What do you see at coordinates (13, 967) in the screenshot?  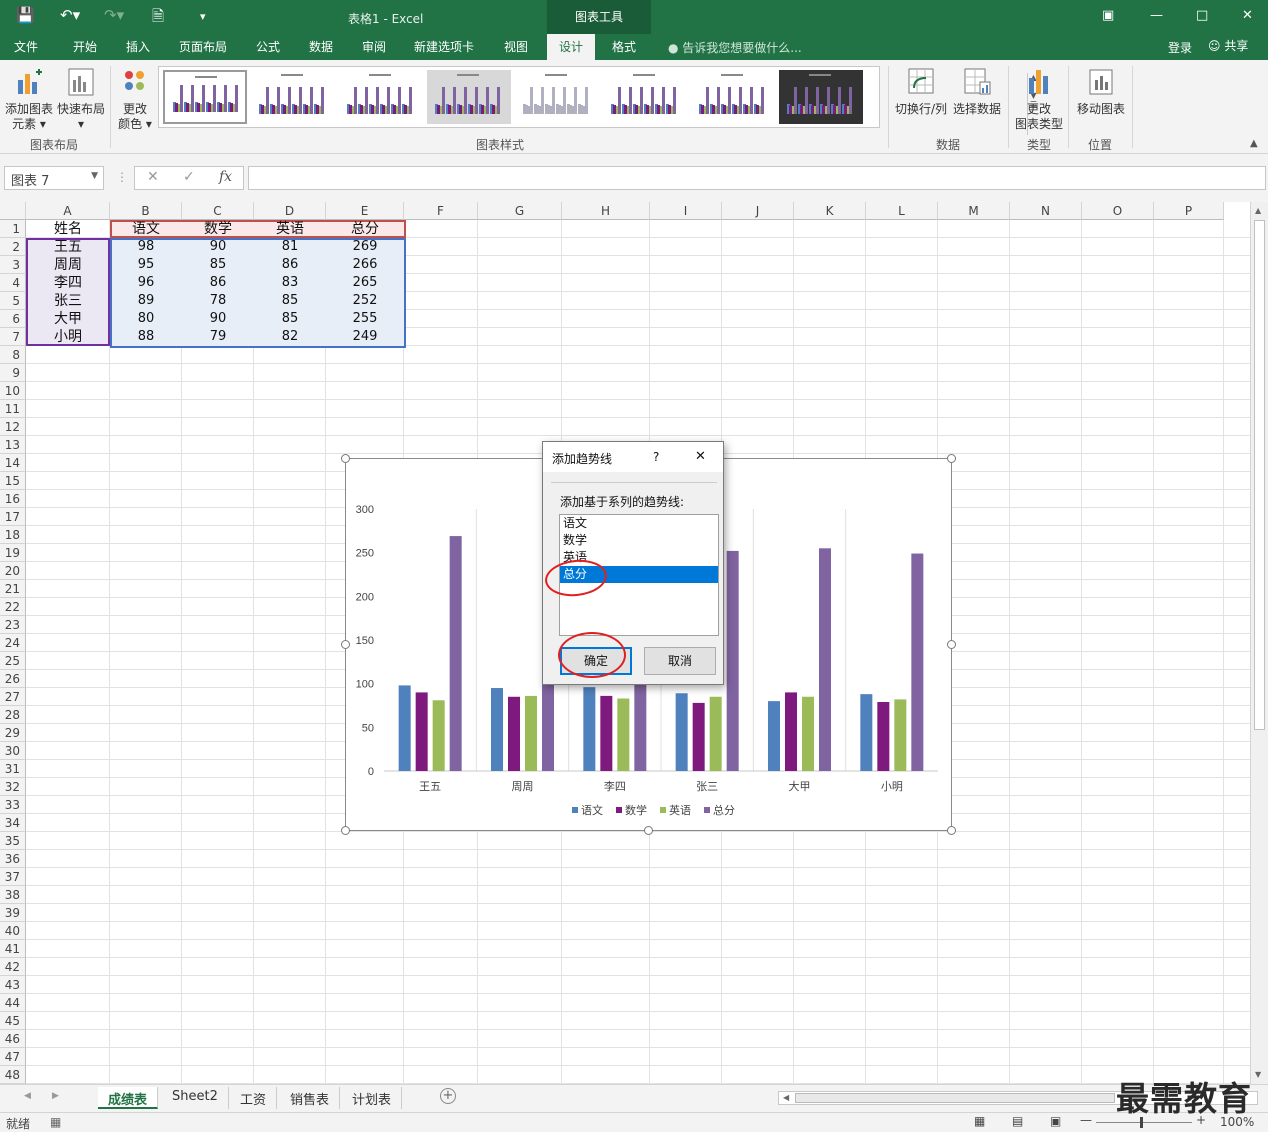 I see `row-header: 42` at bounding box center [13, 967].